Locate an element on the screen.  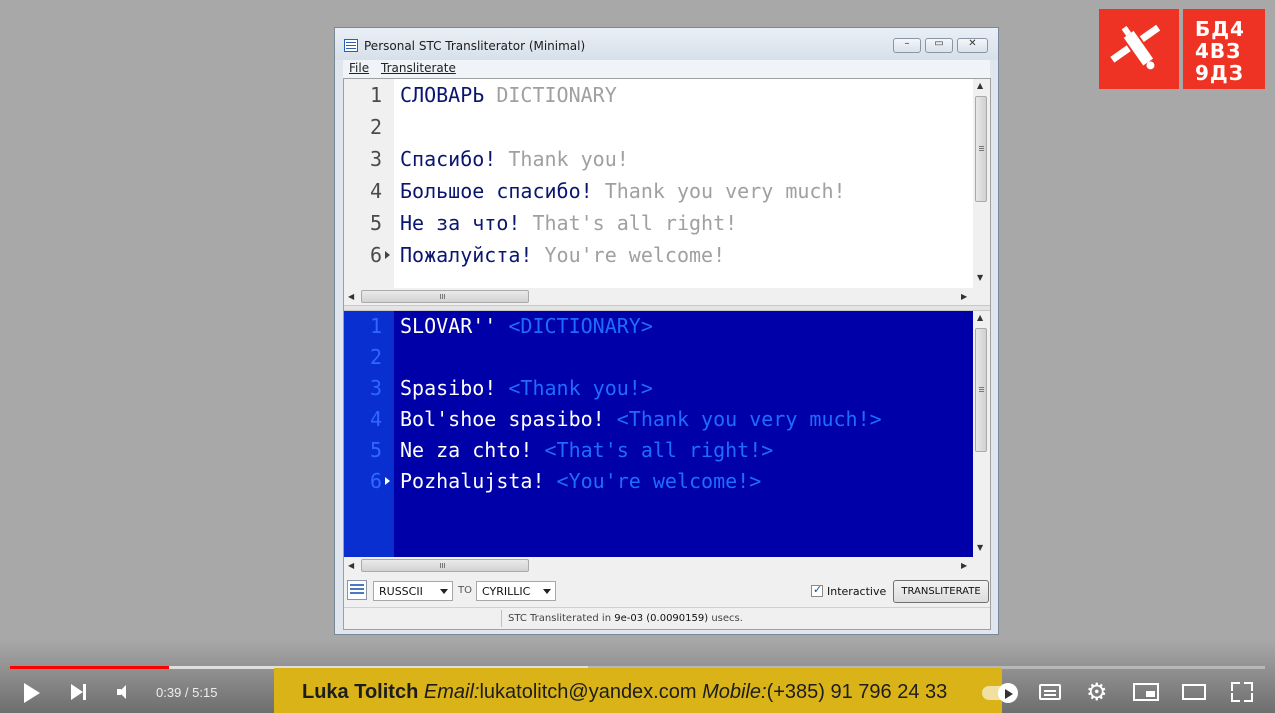
gear-icon: ⚙ is located at coordinates (1097, 692).